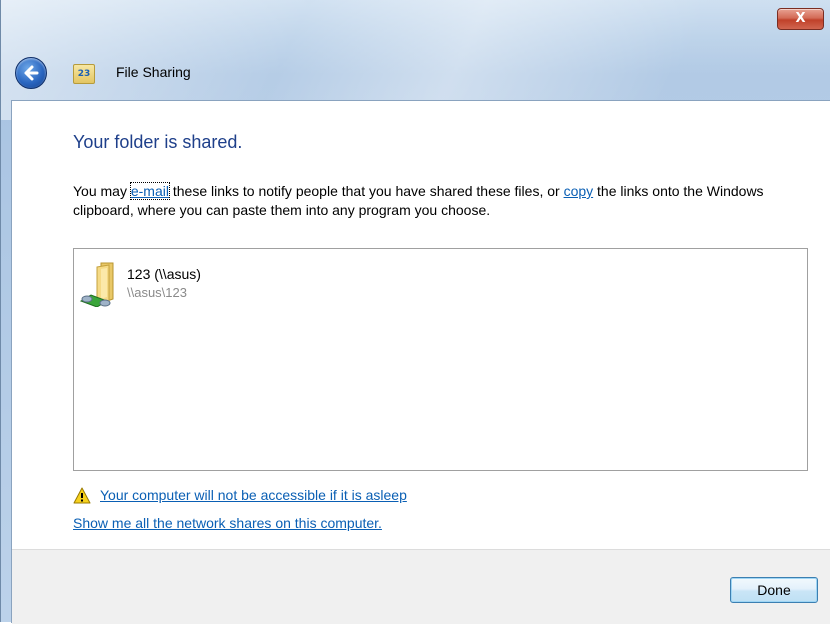 The width and height of the screenshot is (830, 624). What do you see at coordinates (774, 590) in the screenshot?
I see `done-button: Done` at bounding box center [774, 590].